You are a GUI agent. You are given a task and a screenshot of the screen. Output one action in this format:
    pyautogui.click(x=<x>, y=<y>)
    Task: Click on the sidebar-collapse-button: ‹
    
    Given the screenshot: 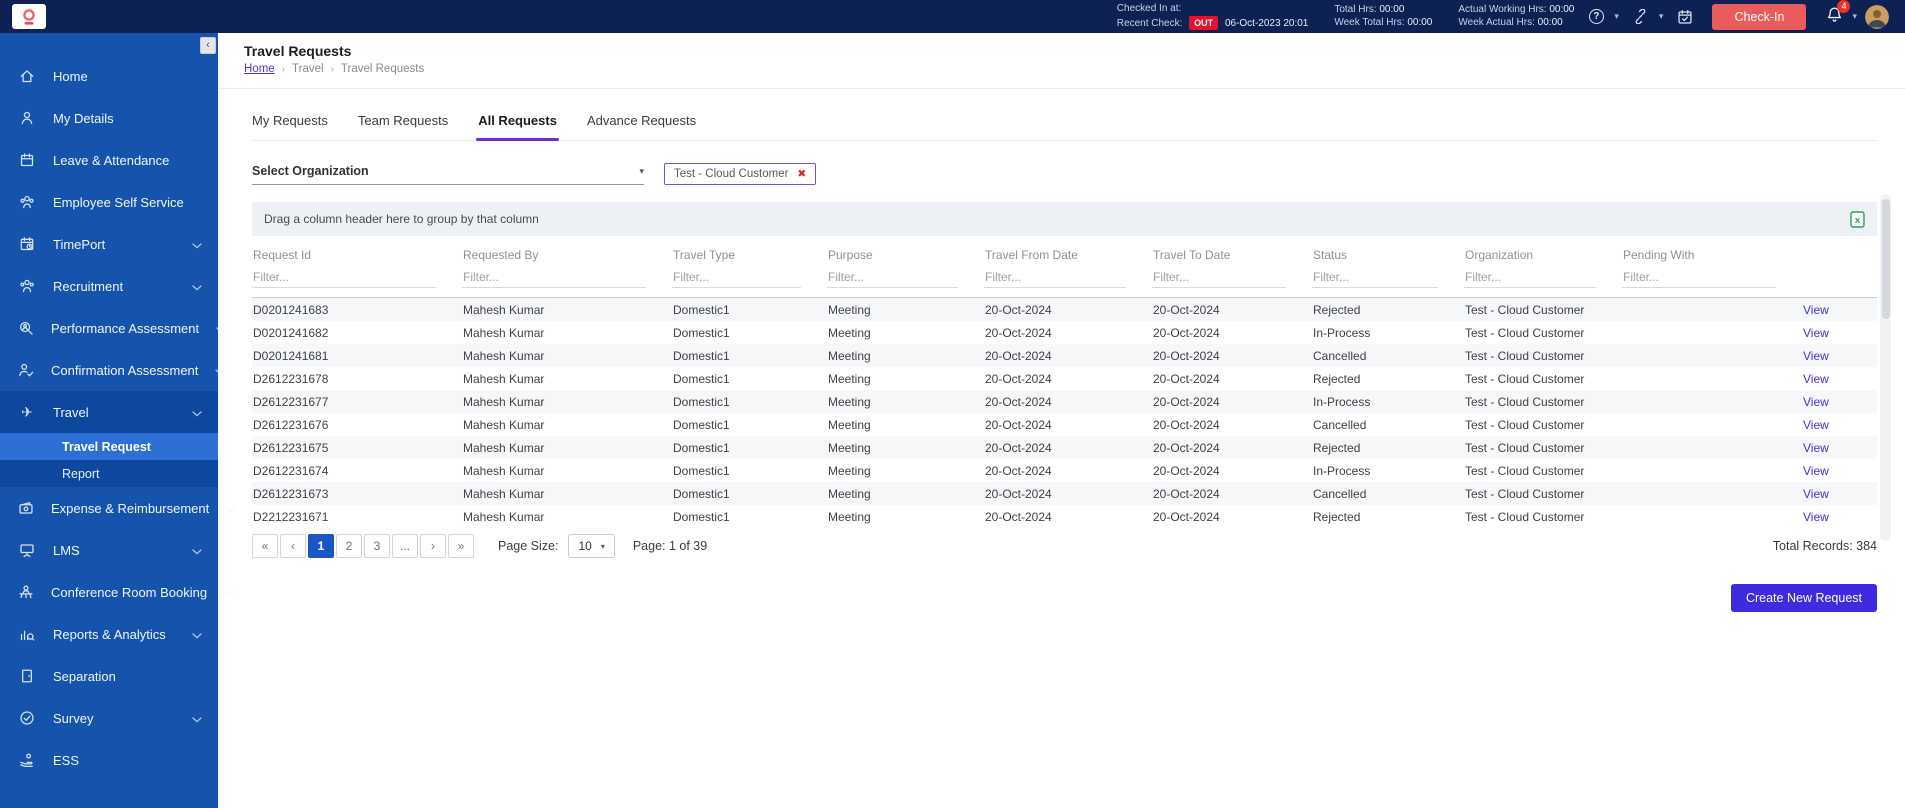 What is the action you would take?
    pyautogui.click(x=208, y=45)
    